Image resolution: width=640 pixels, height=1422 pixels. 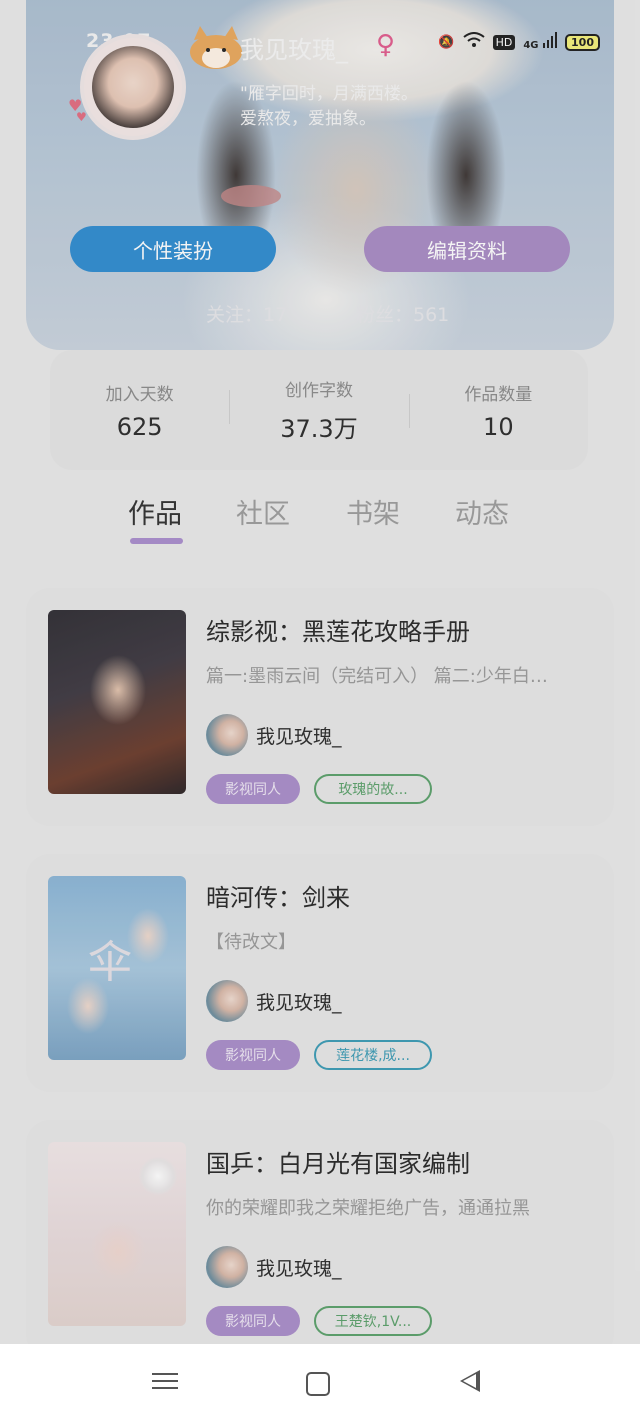 I want to click on tab-works: 作品, so click(x=155, y=511).